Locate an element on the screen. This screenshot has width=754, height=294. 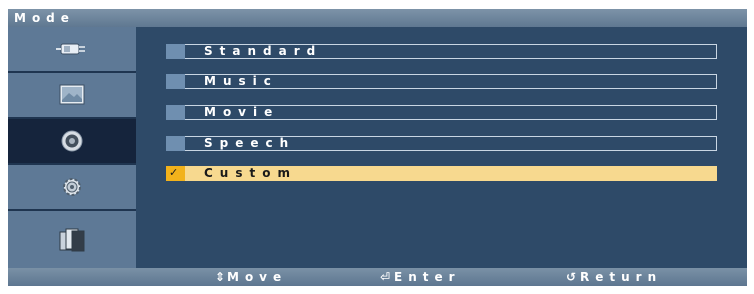
enter-icon: ⏎ is located at coordinates (385, 277).